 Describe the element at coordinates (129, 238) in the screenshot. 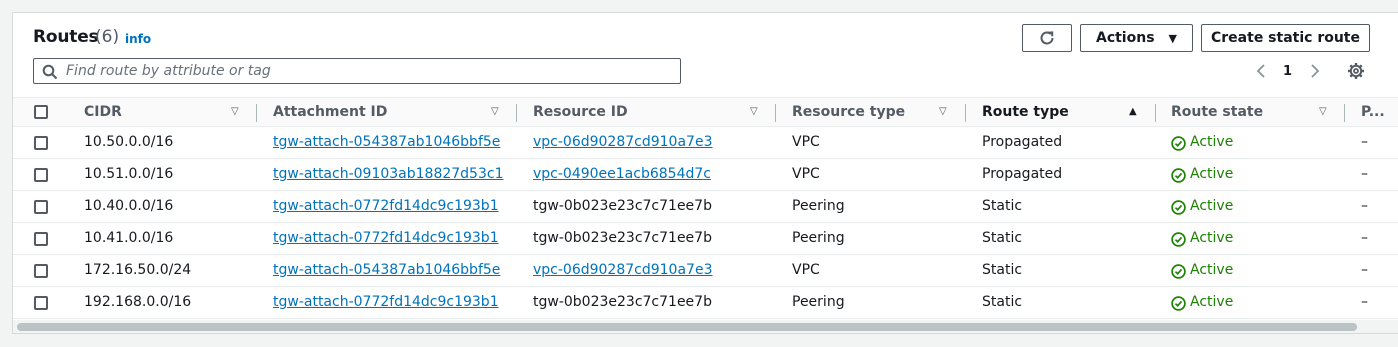

I see `cidr-cell: 10.41.0.0/16` at that location.